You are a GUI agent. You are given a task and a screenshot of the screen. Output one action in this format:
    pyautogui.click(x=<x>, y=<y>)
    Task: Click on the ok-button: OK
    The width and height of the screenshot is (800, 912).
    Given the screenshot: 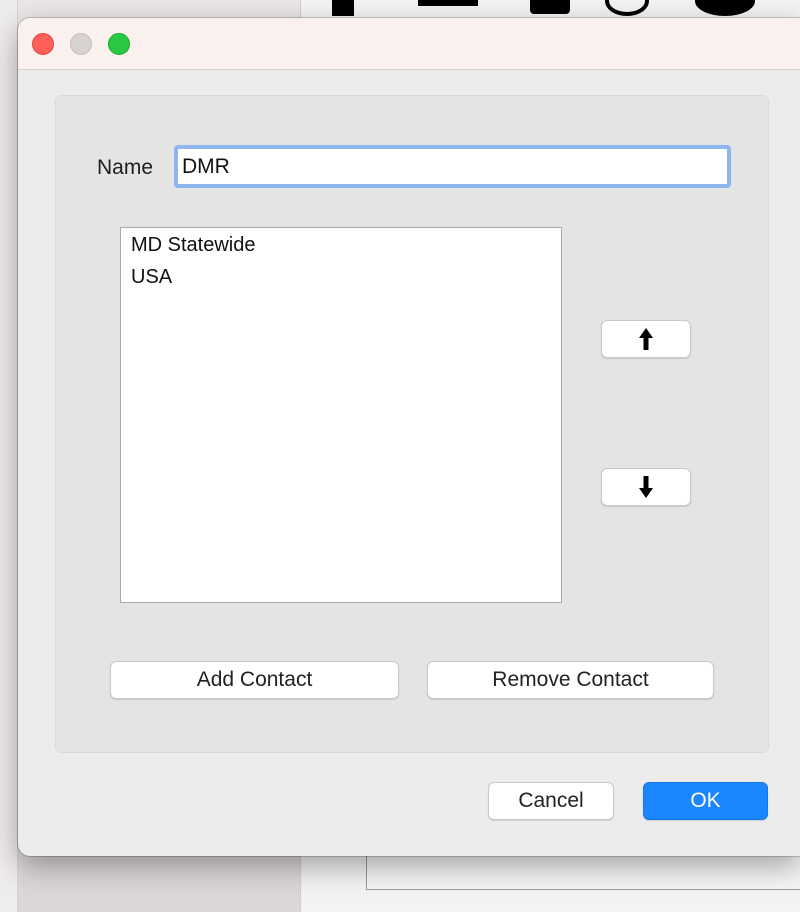 What is the action you would take?
    pyautogui.click(x=705, y=801)
    